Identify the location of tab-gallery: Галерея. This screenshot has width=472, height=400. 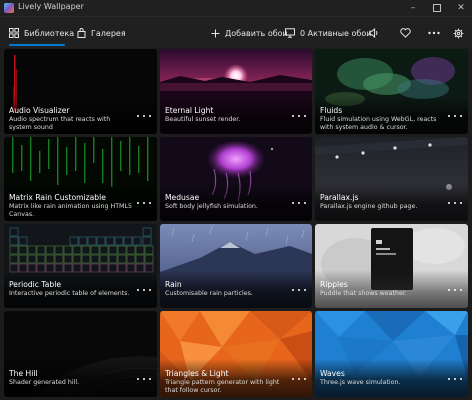
(101, 33).